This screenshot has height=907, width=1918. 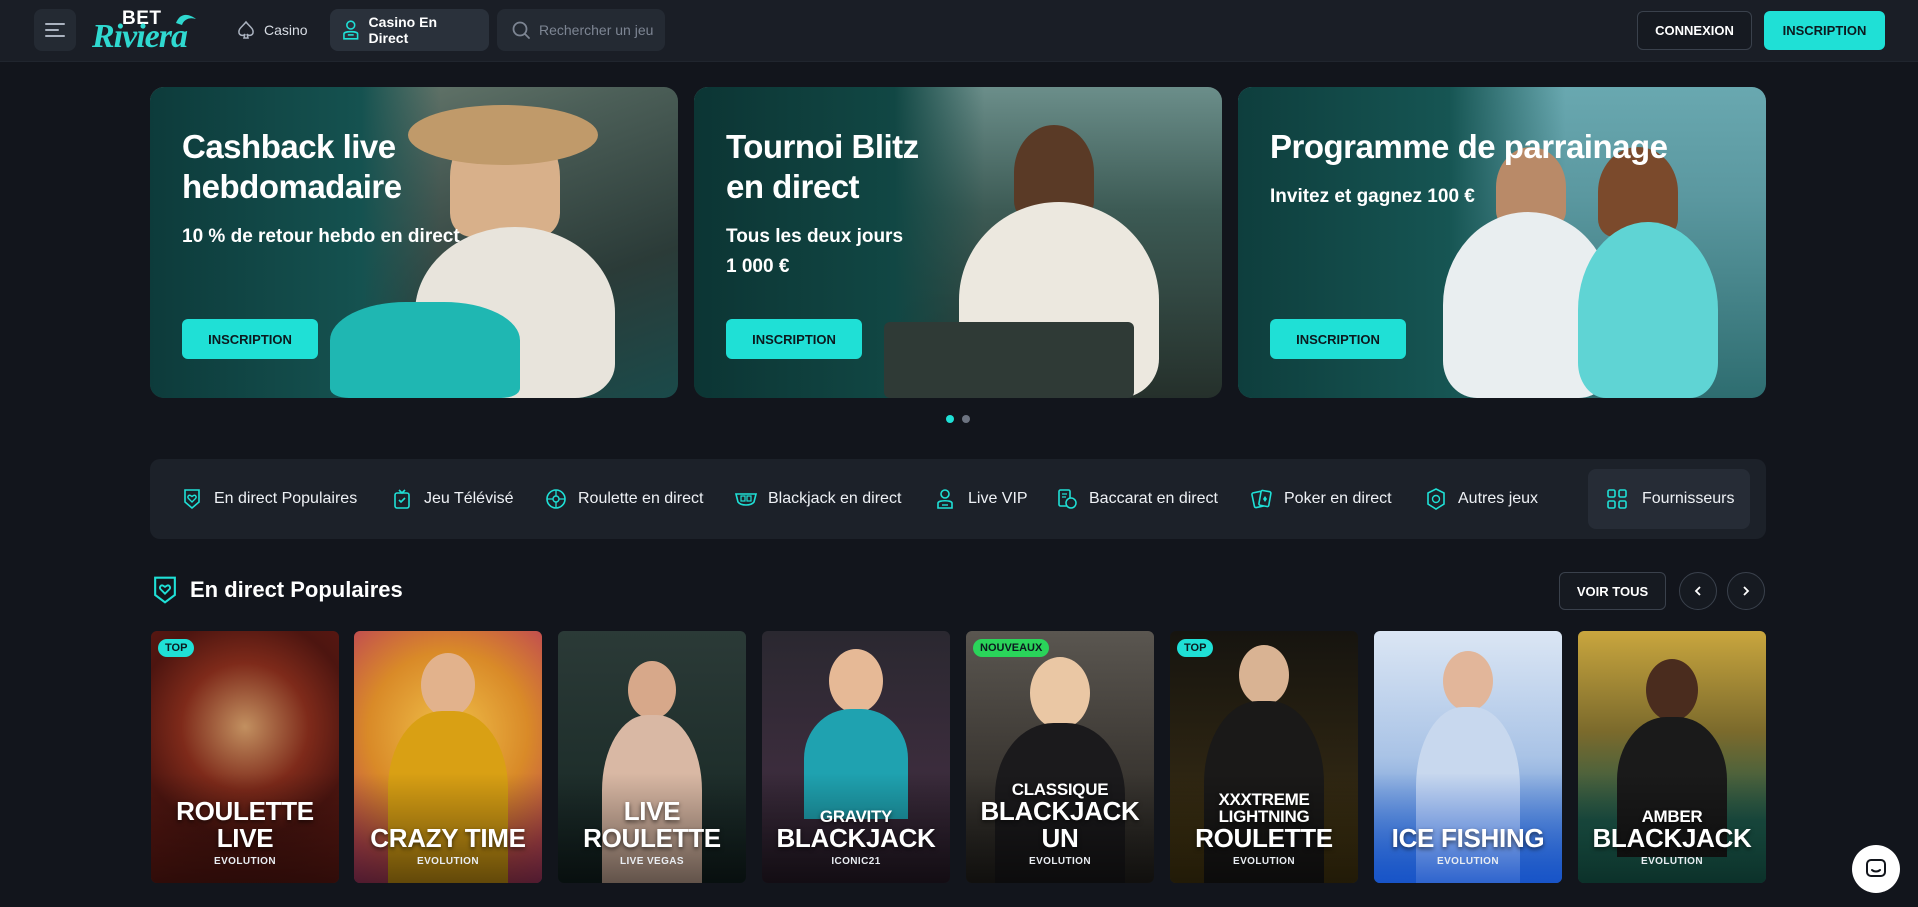 What do you see at coordinates (1060, 838) in the screenshot?
I see `game-name-line: Un` at bounding box center [1060, 838].